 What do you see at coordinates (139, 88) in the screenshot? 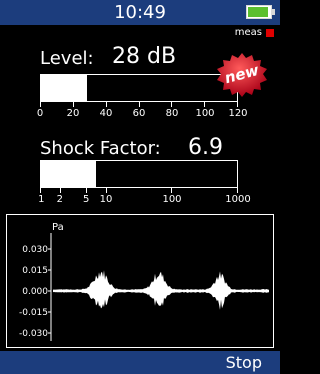
I see `level-bar` at bounding box center [139, 88].